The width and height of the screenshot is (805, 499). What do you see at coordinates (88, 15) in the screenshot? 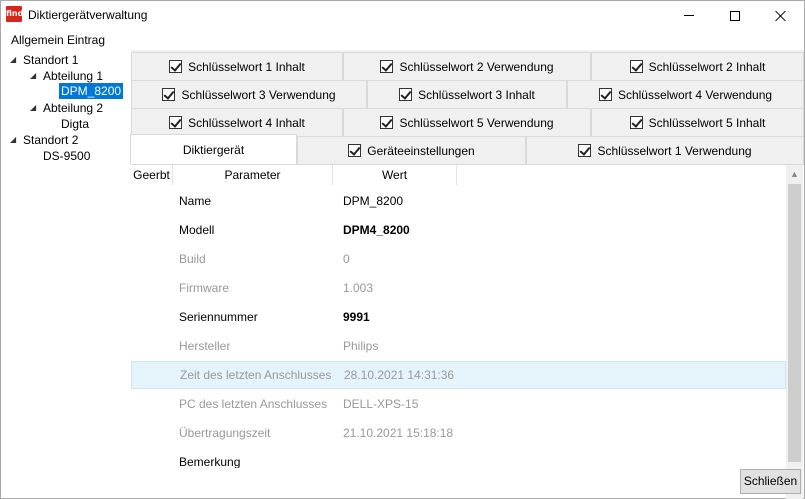
I see `window-title: Diktiergerätverwaltung` at bounding box center [88, 15].